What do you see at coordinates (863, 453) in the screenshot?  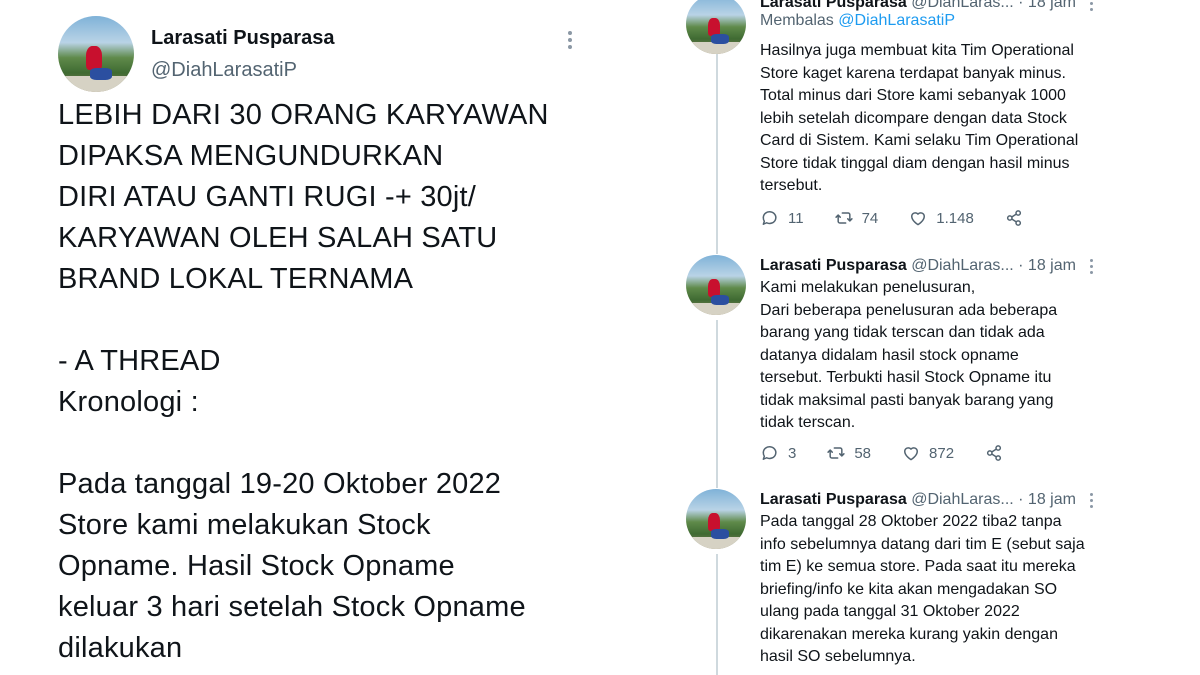 I see `retweet-count: 58` at bounding box center [863, 453].